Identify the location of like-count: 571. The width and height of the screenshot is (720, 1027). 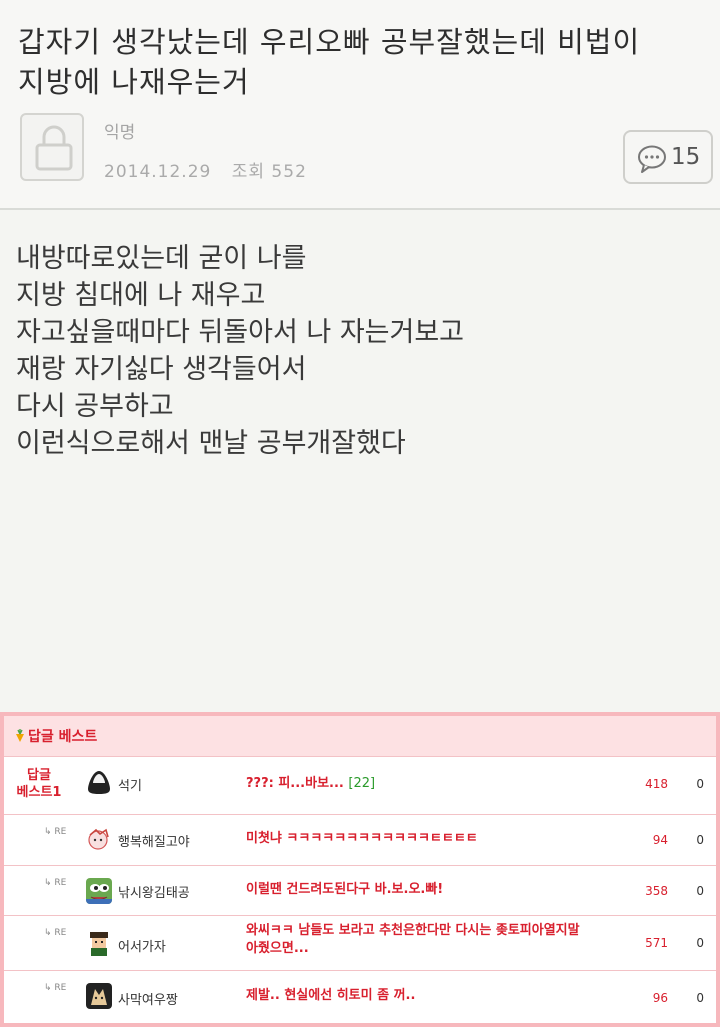
(656, 943).